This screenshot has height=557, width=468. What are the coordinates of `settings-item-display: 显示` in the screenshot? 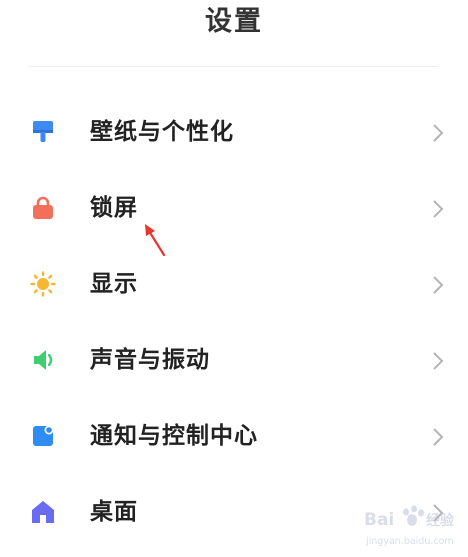 It's located at (234, 284).